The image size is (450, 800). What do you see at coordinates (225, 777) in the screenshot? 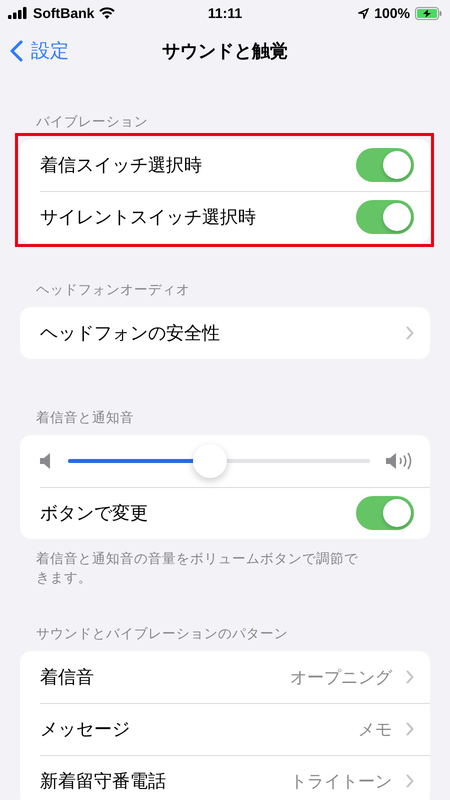
I see `settings-row: 新着留守番電話 トライトーン` at bounding box center [225, 777].